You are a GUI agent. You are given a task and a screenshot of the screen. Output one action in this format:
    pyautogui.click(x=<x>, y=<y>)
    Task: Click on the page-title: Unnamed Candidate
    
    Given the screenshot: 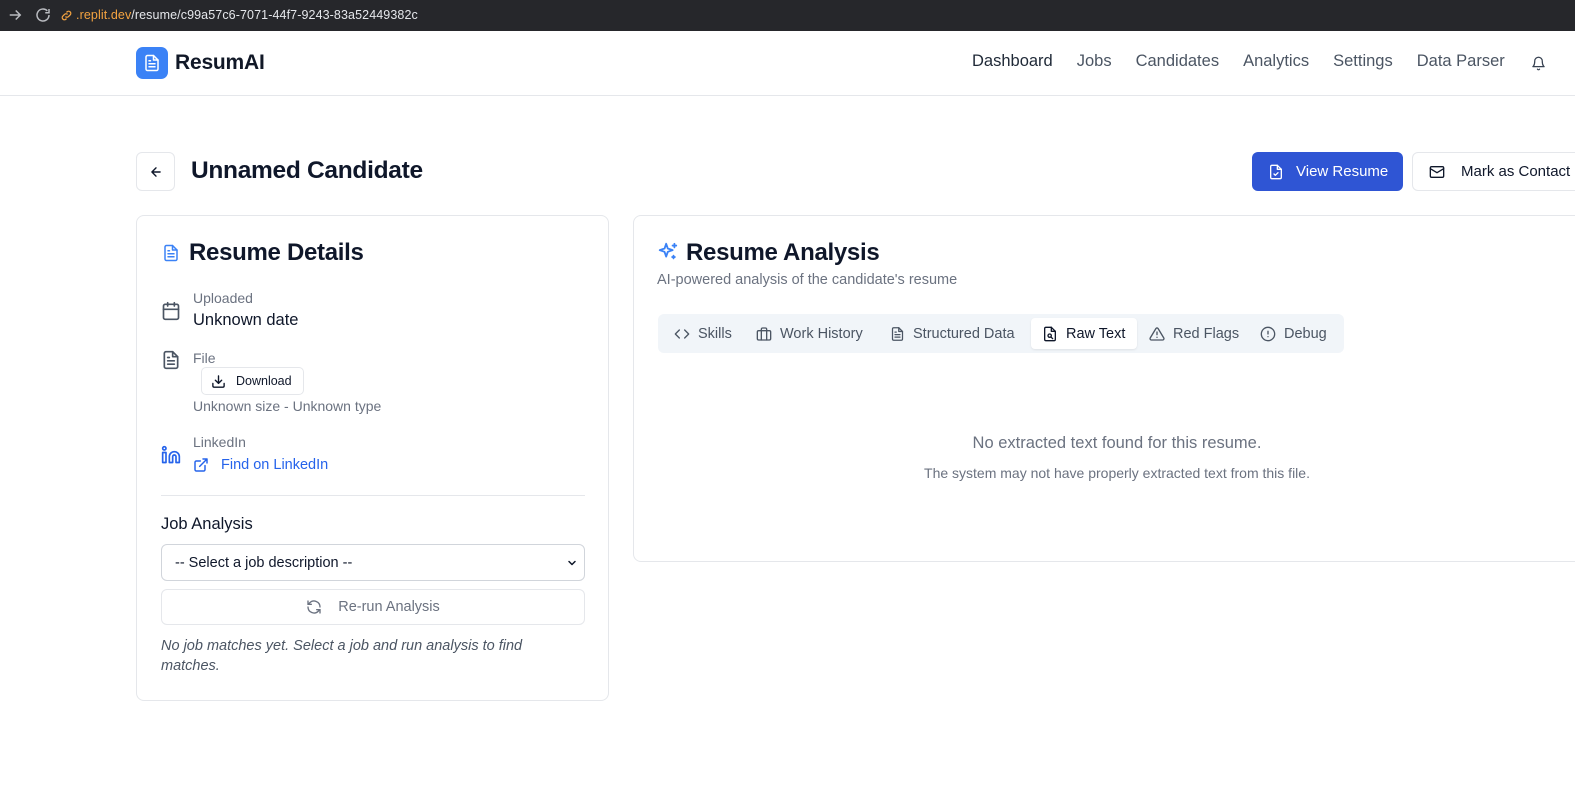 What is the action you would take?
    pyautogui.click(x=307, y=170)
    